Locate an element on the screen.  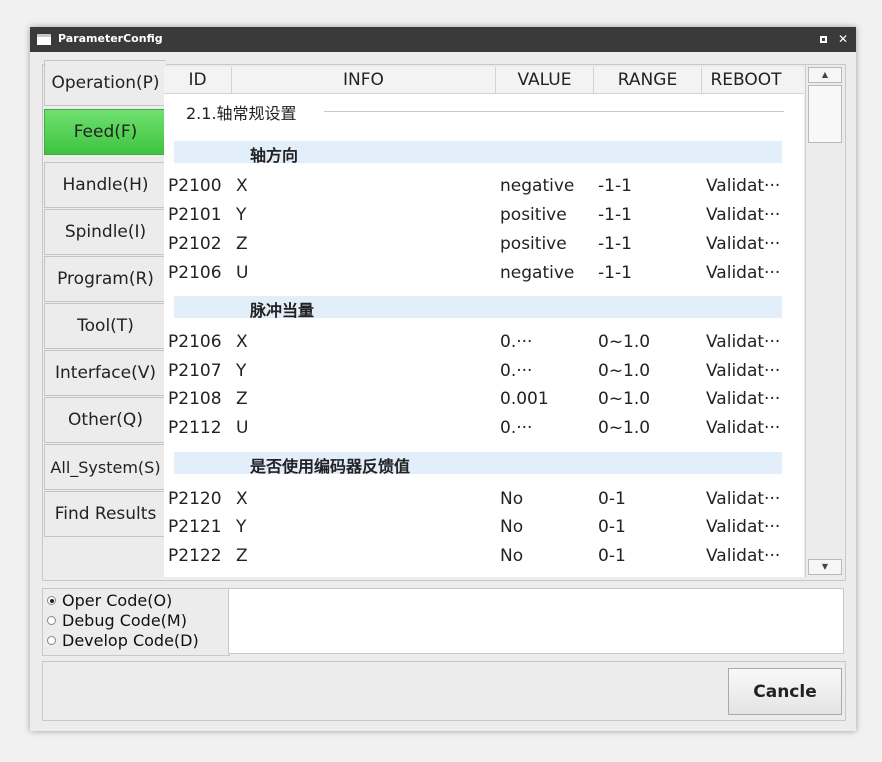
group-title: 是否使用编码器反馈值 is located at coordinates (330, 466).